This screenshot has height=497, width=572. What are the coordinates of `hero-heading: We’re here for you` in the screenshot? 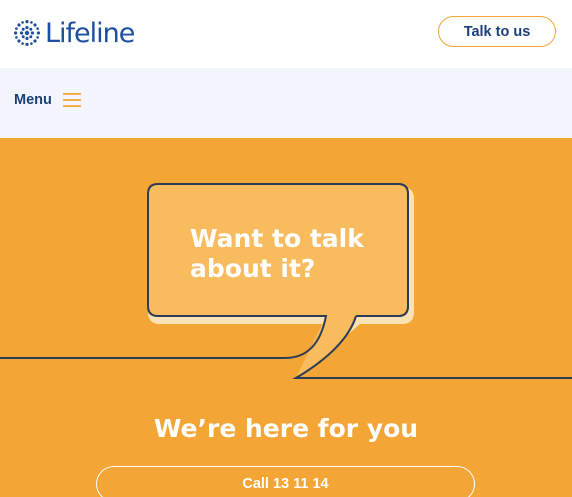 It's located at (286, 428).